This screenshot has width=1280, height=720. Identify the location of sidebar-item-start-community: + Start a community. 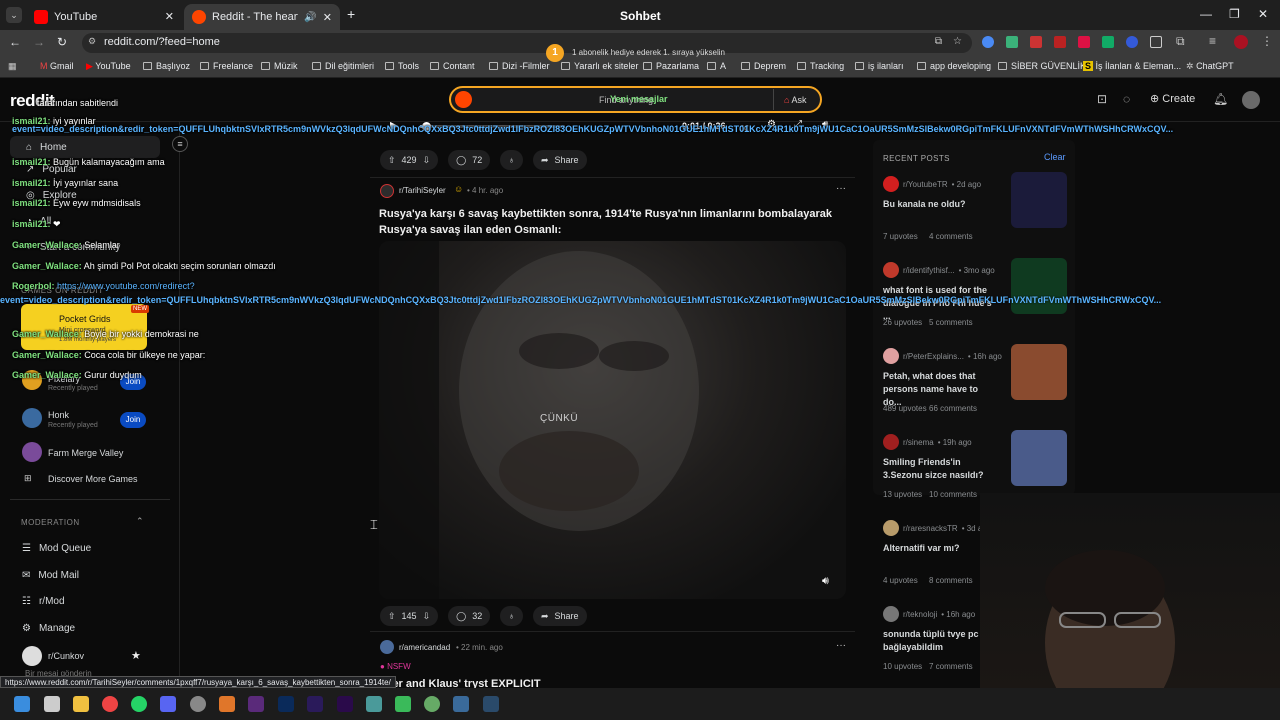
(73, 247).